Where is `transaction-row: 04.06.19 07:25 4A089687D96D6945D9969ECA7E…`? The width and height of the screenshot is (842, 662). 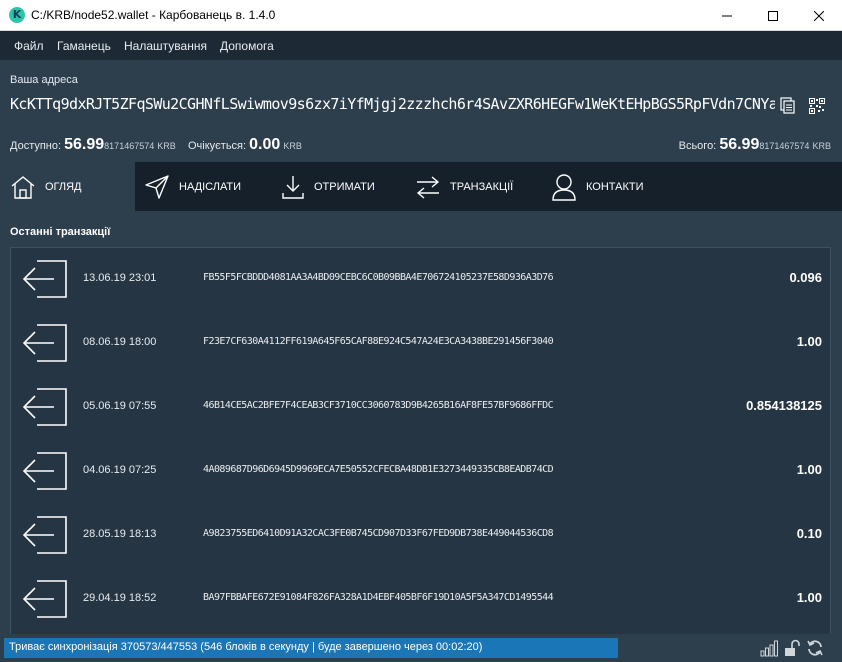
transaction-row: 04.06.19 07:25 4A089687D96D6945D9969ECA7E… is located at coordinates (420, 472).